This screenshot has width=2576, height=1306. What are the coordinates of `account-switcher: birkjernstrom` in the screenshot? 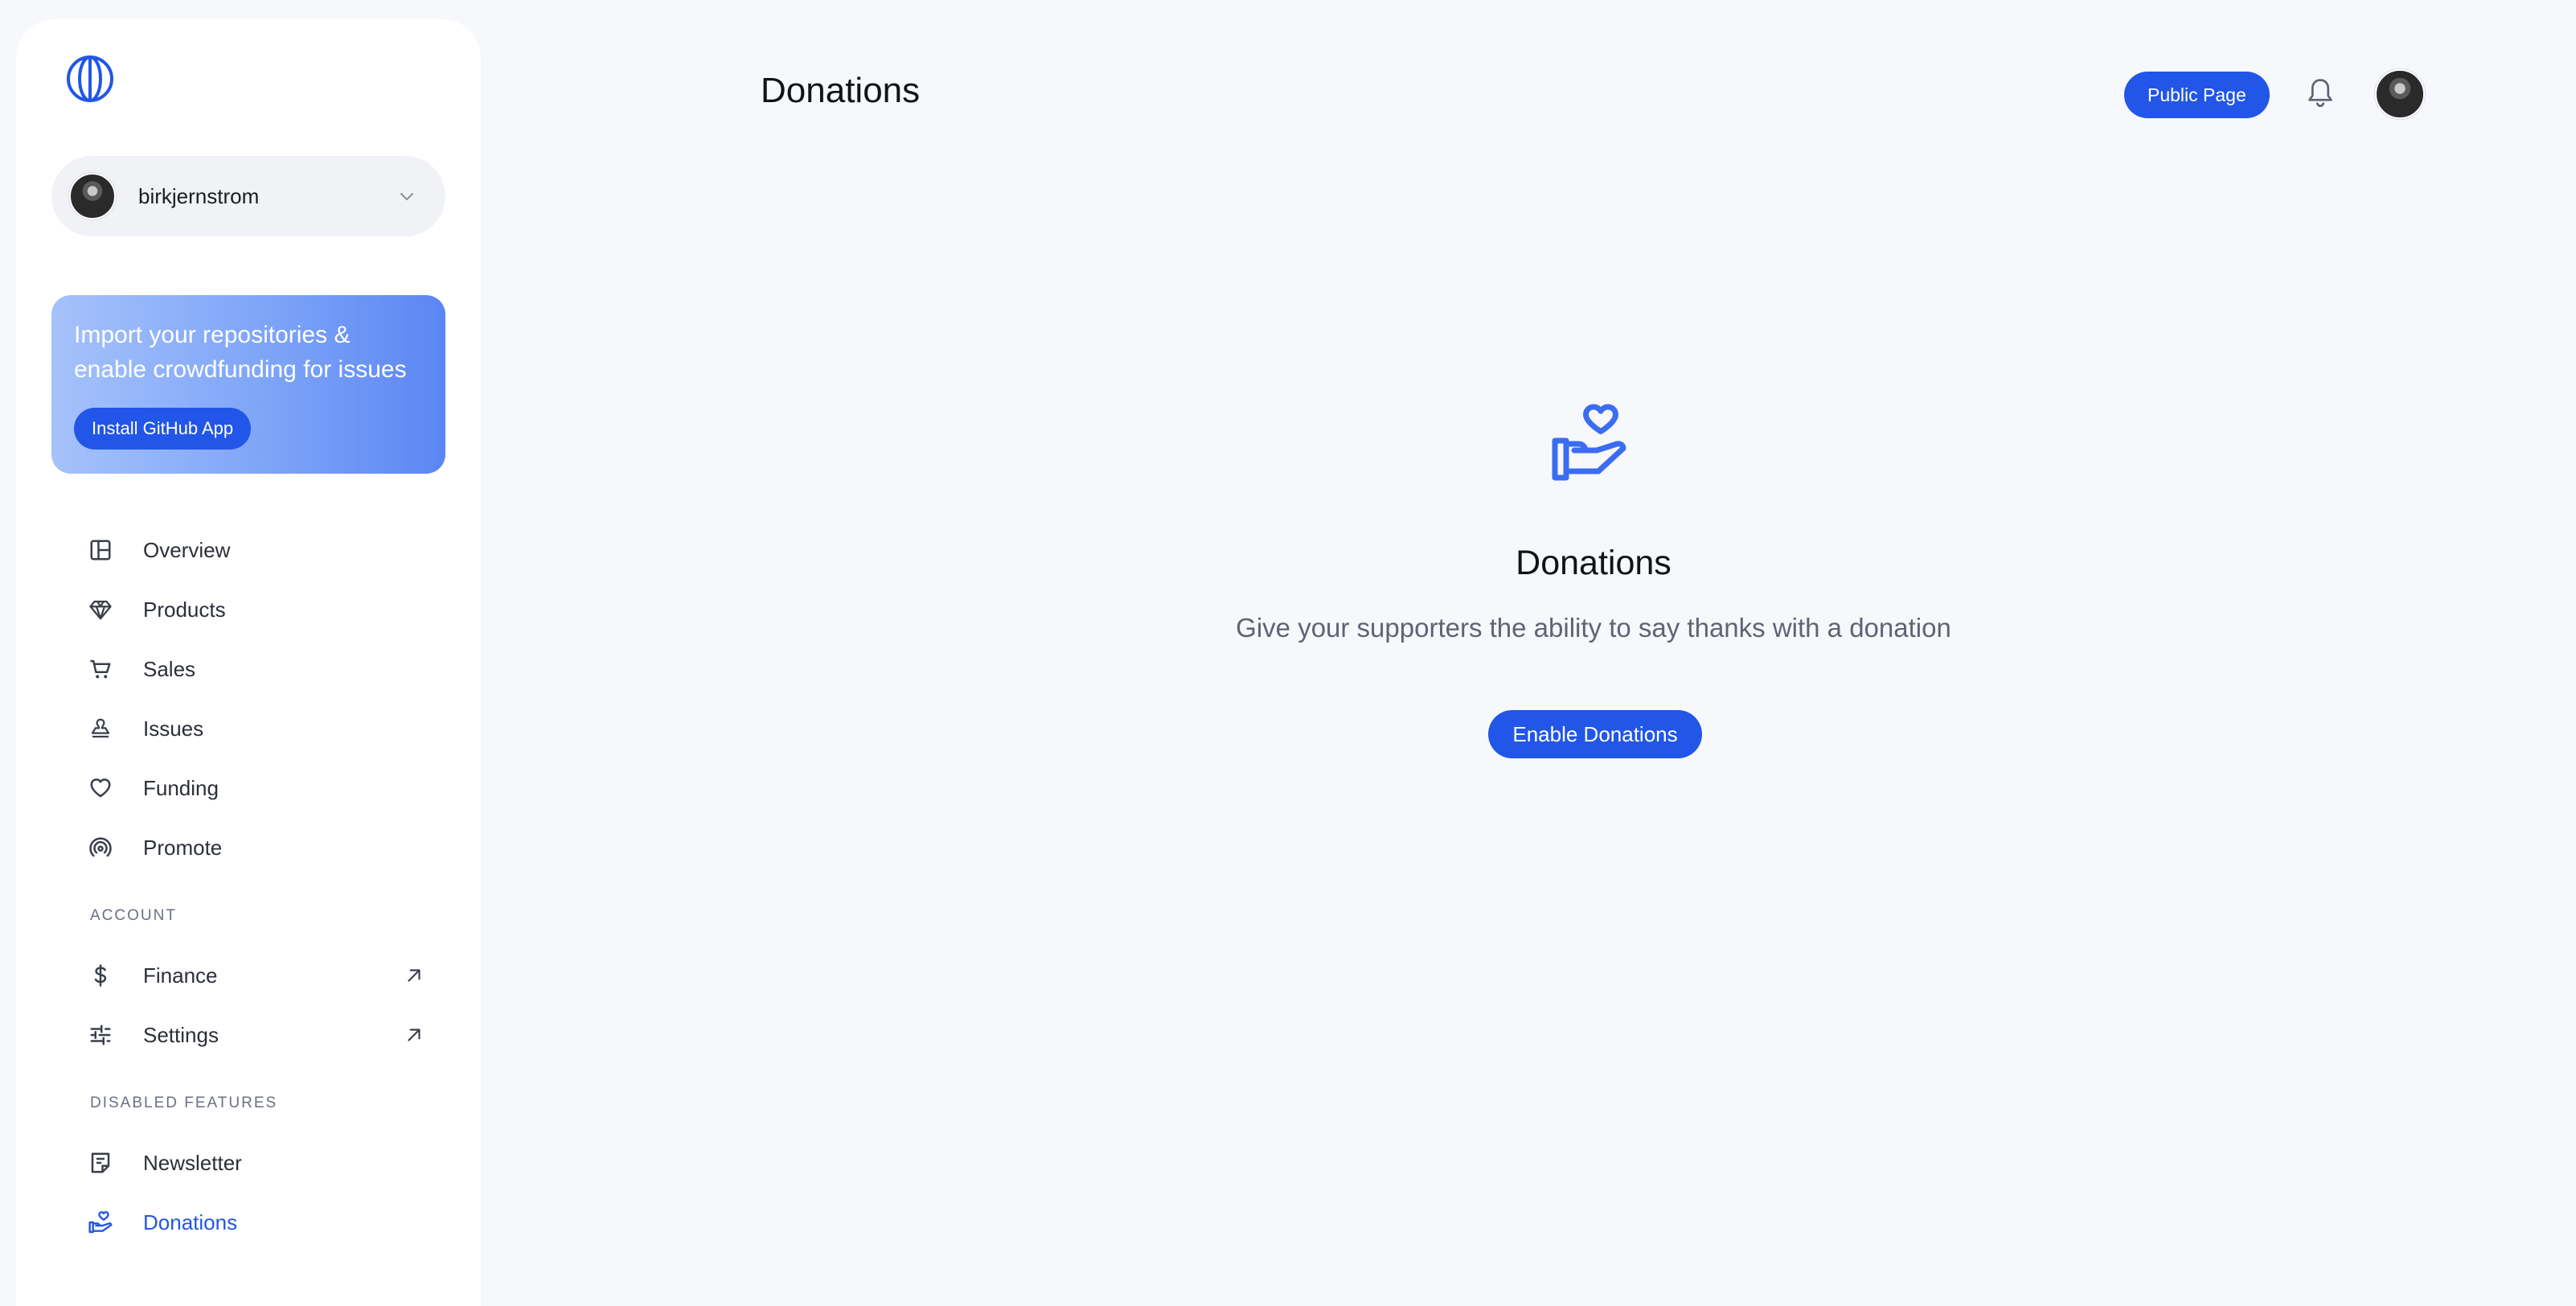 It's located at (248, 196).